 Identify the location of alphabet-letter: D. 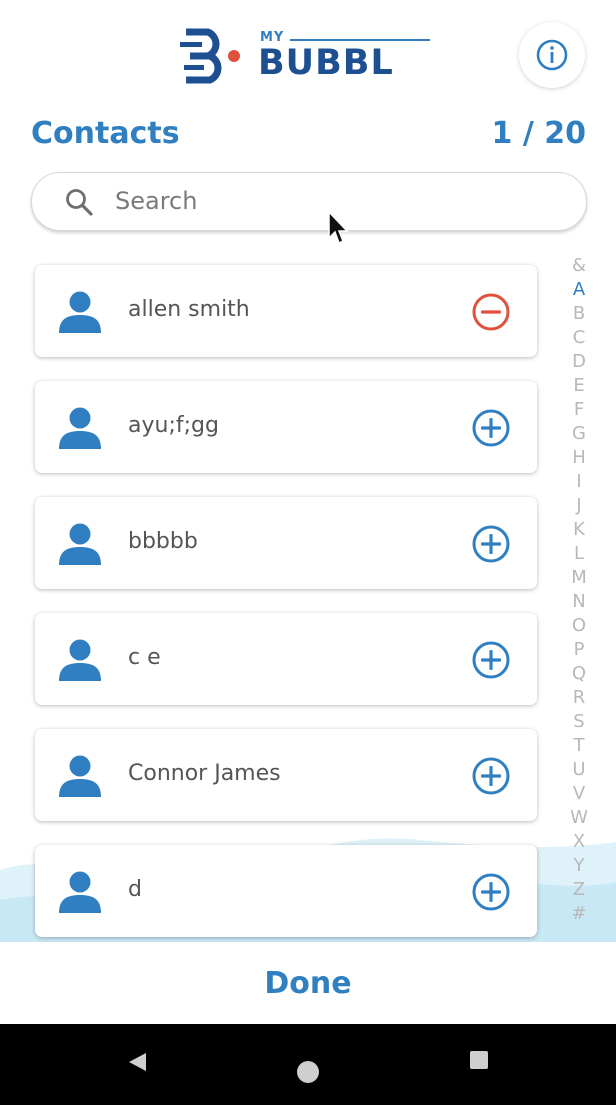
(579, 362).